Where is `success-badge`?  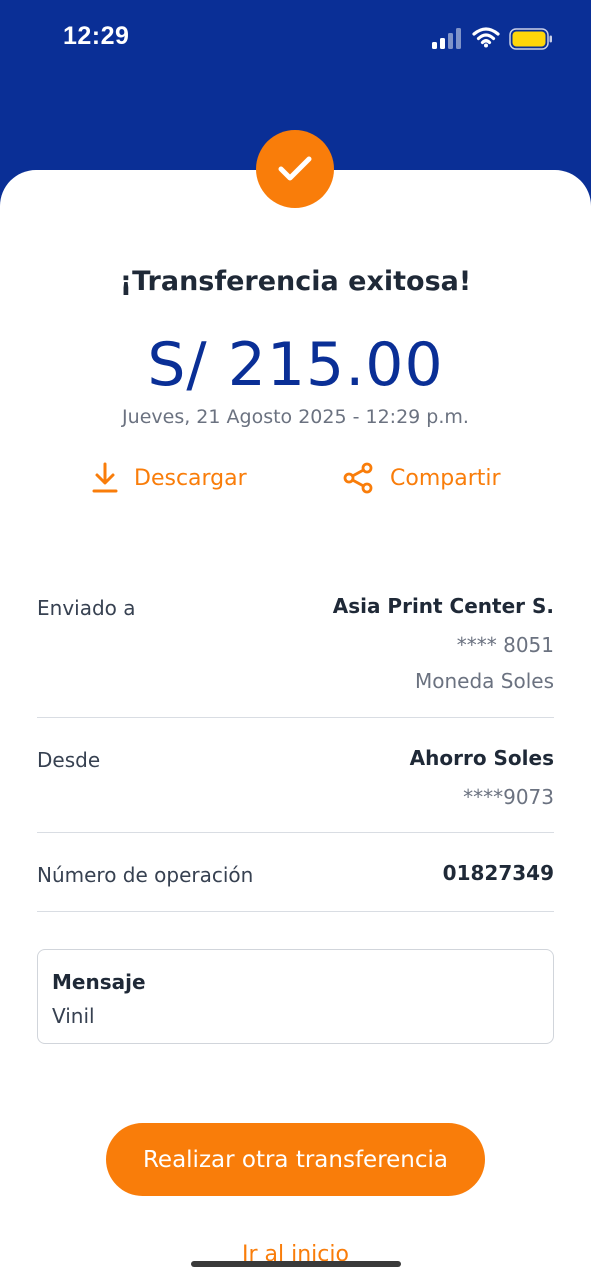 success-badge is located at coordinates (295, 169).